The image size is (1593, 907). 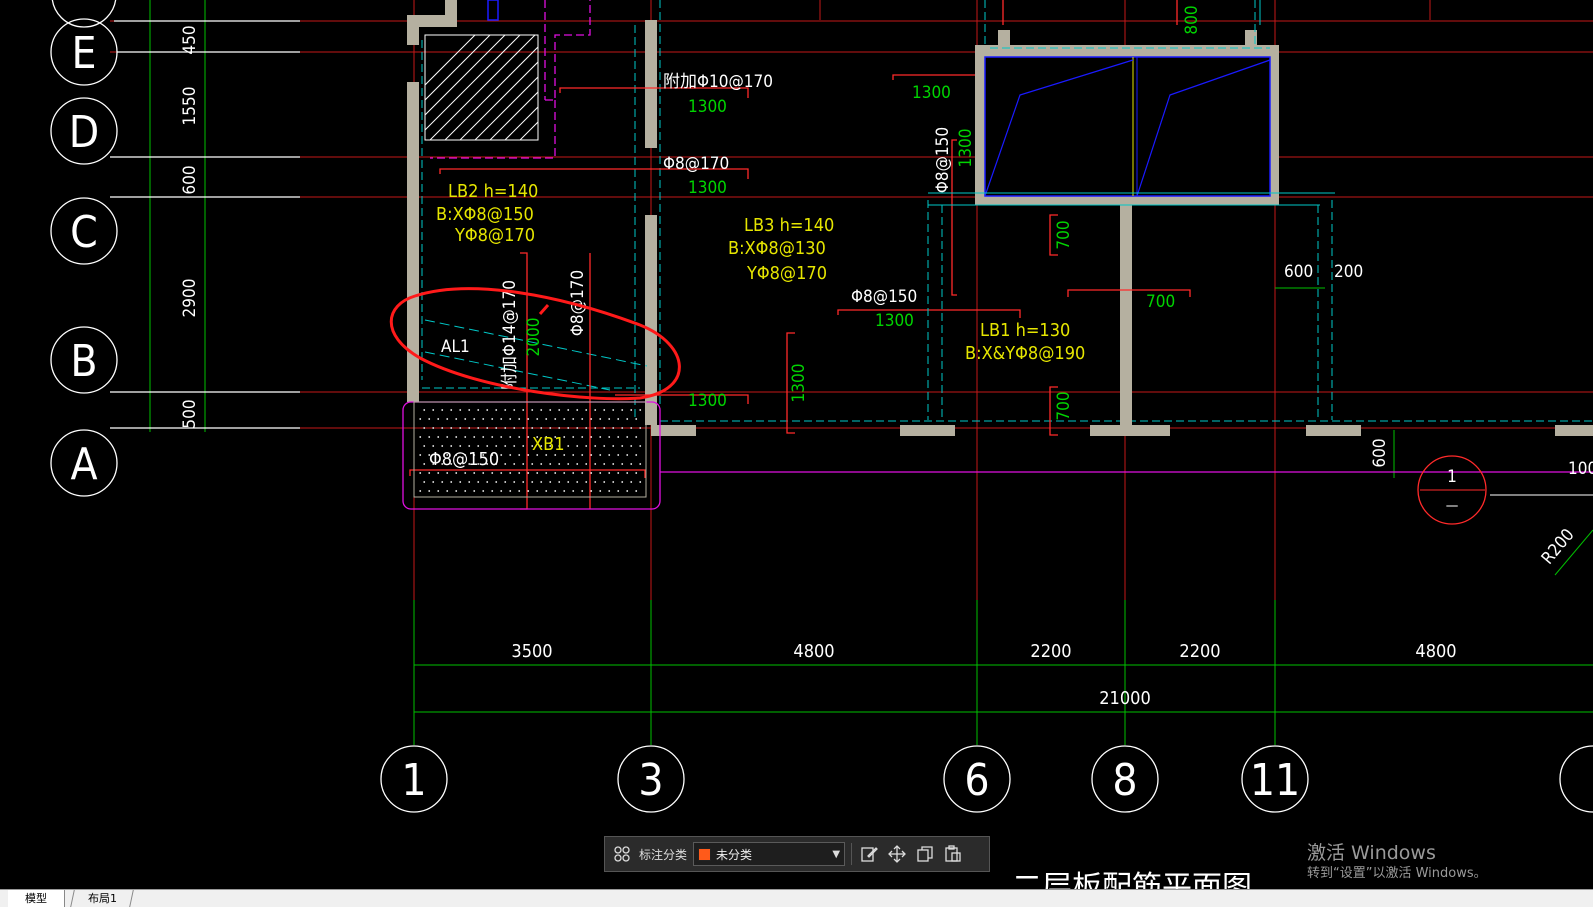 What do you see at coordinates (190, 39) in the screenshot?
I see `row-dim-450: 450` at bounding box center [190, 39].